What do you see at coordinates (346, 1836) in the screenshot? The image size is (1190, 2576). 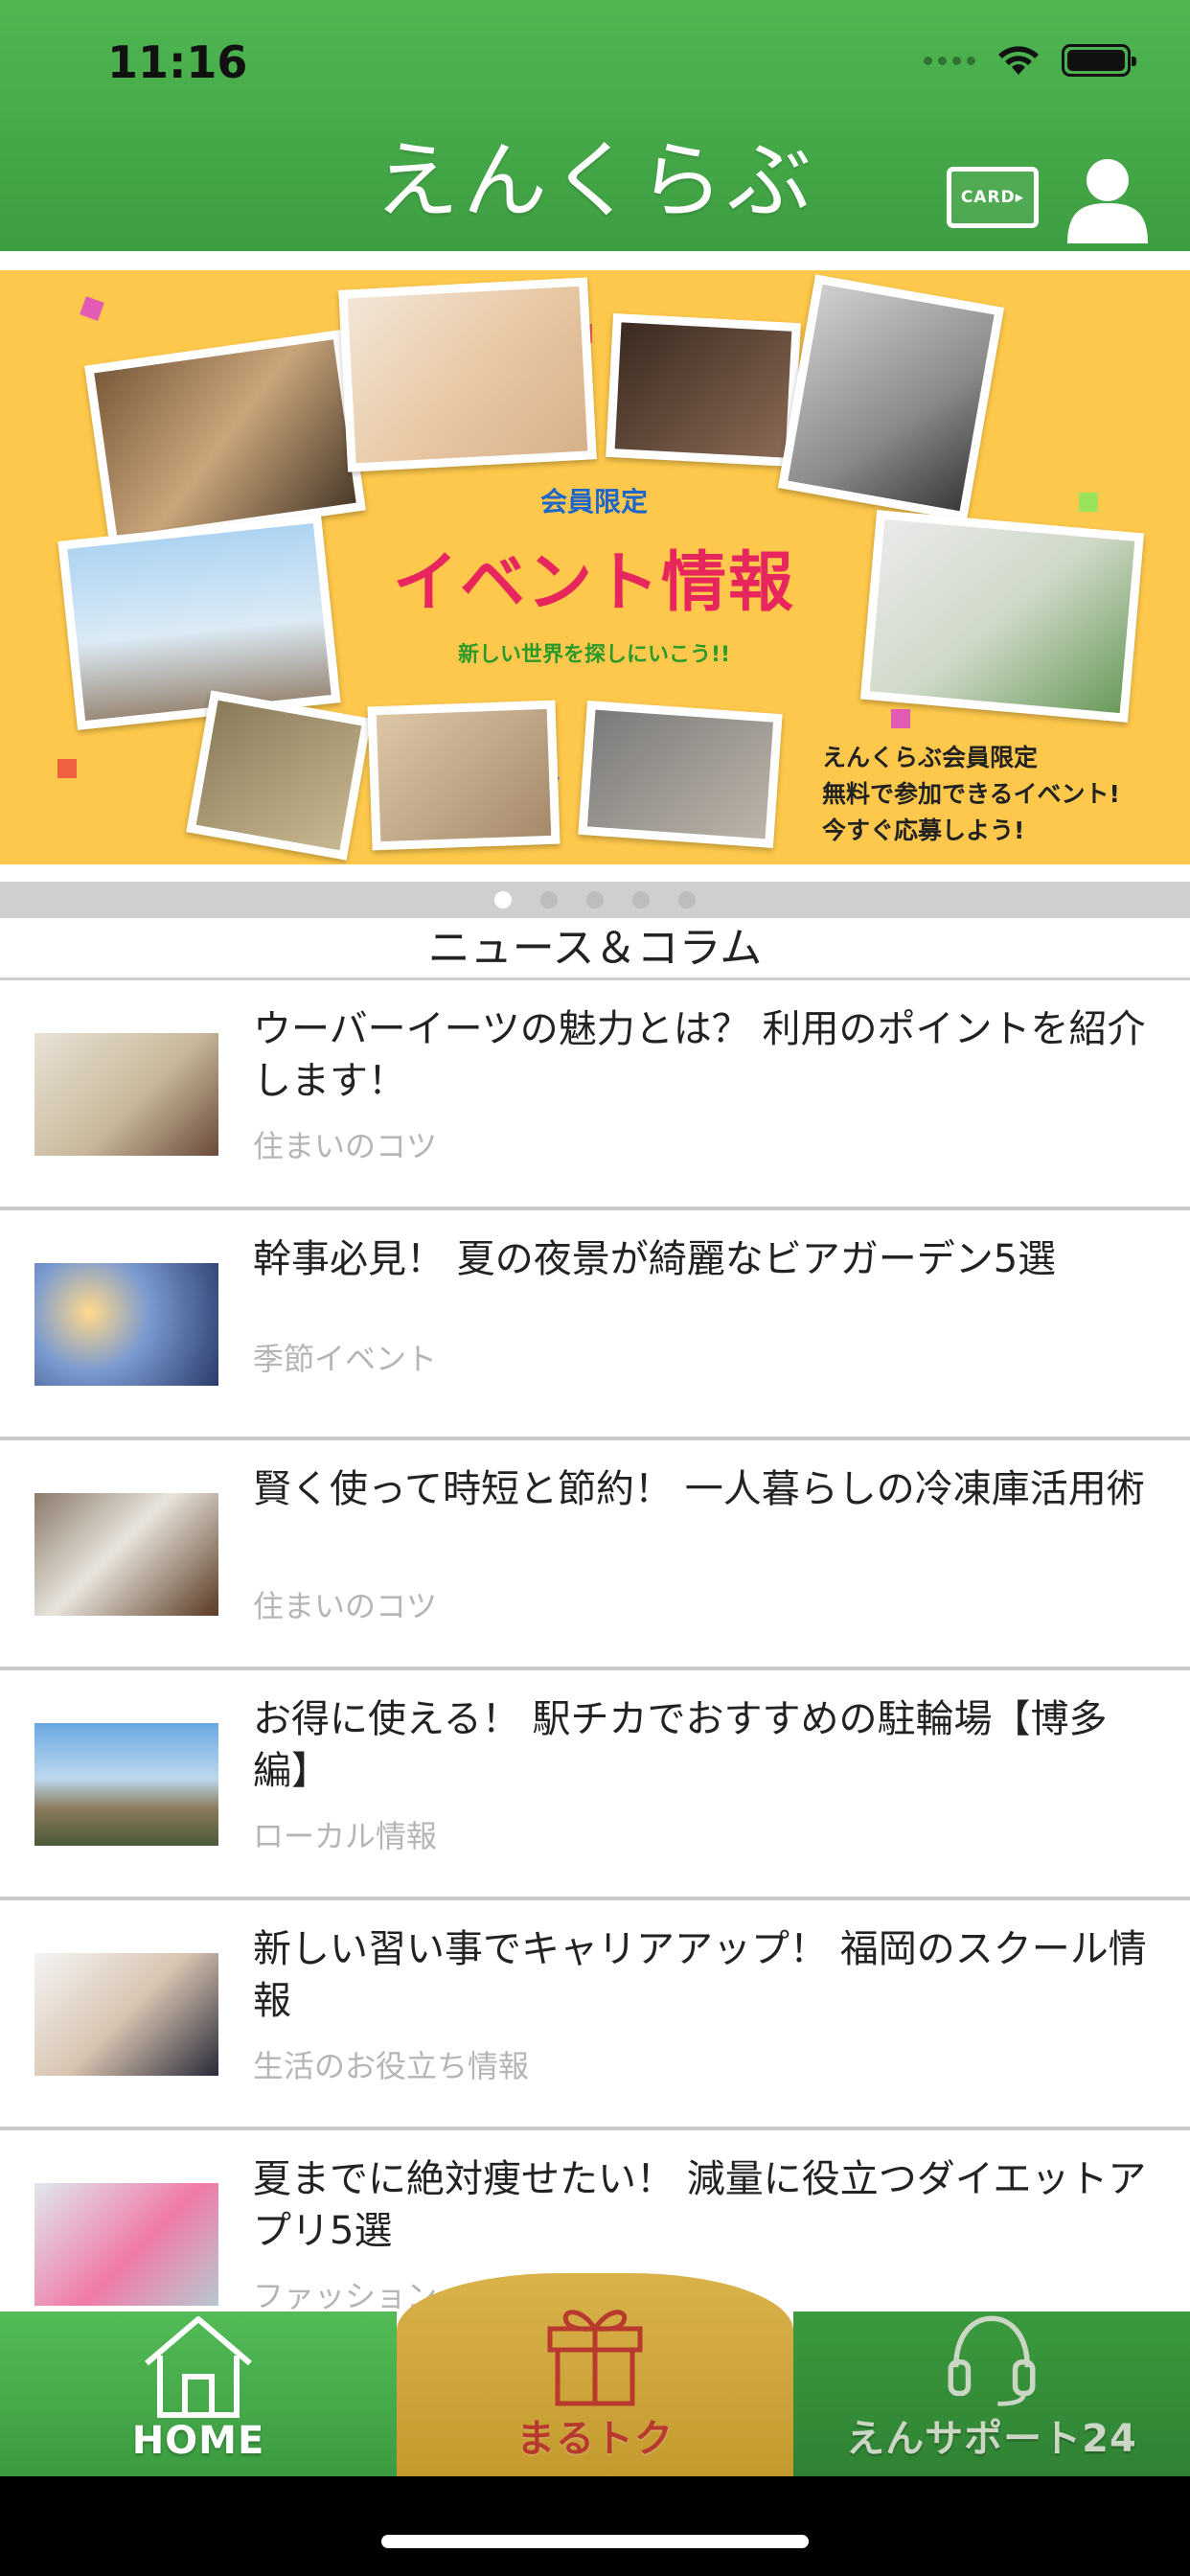 I see `news-category: ローカル情報` at bounding box center [346, 1836].